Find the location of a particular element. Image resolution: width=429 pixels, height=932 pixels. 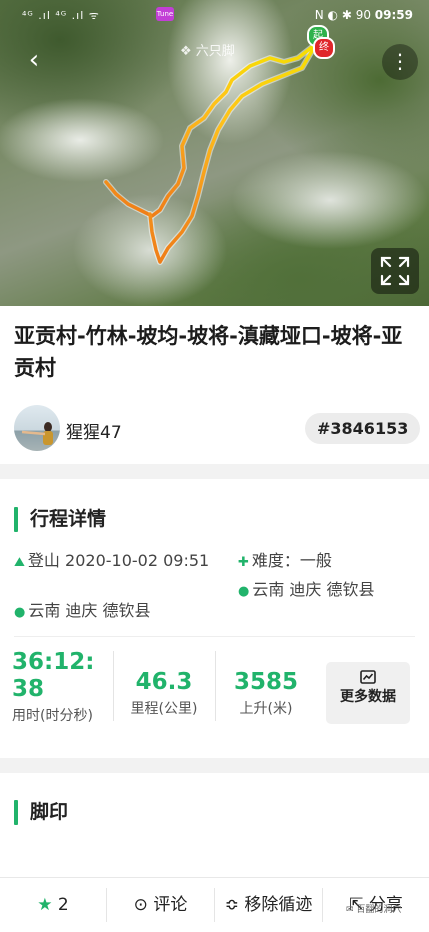

divider is located at coordinates (214, 636).